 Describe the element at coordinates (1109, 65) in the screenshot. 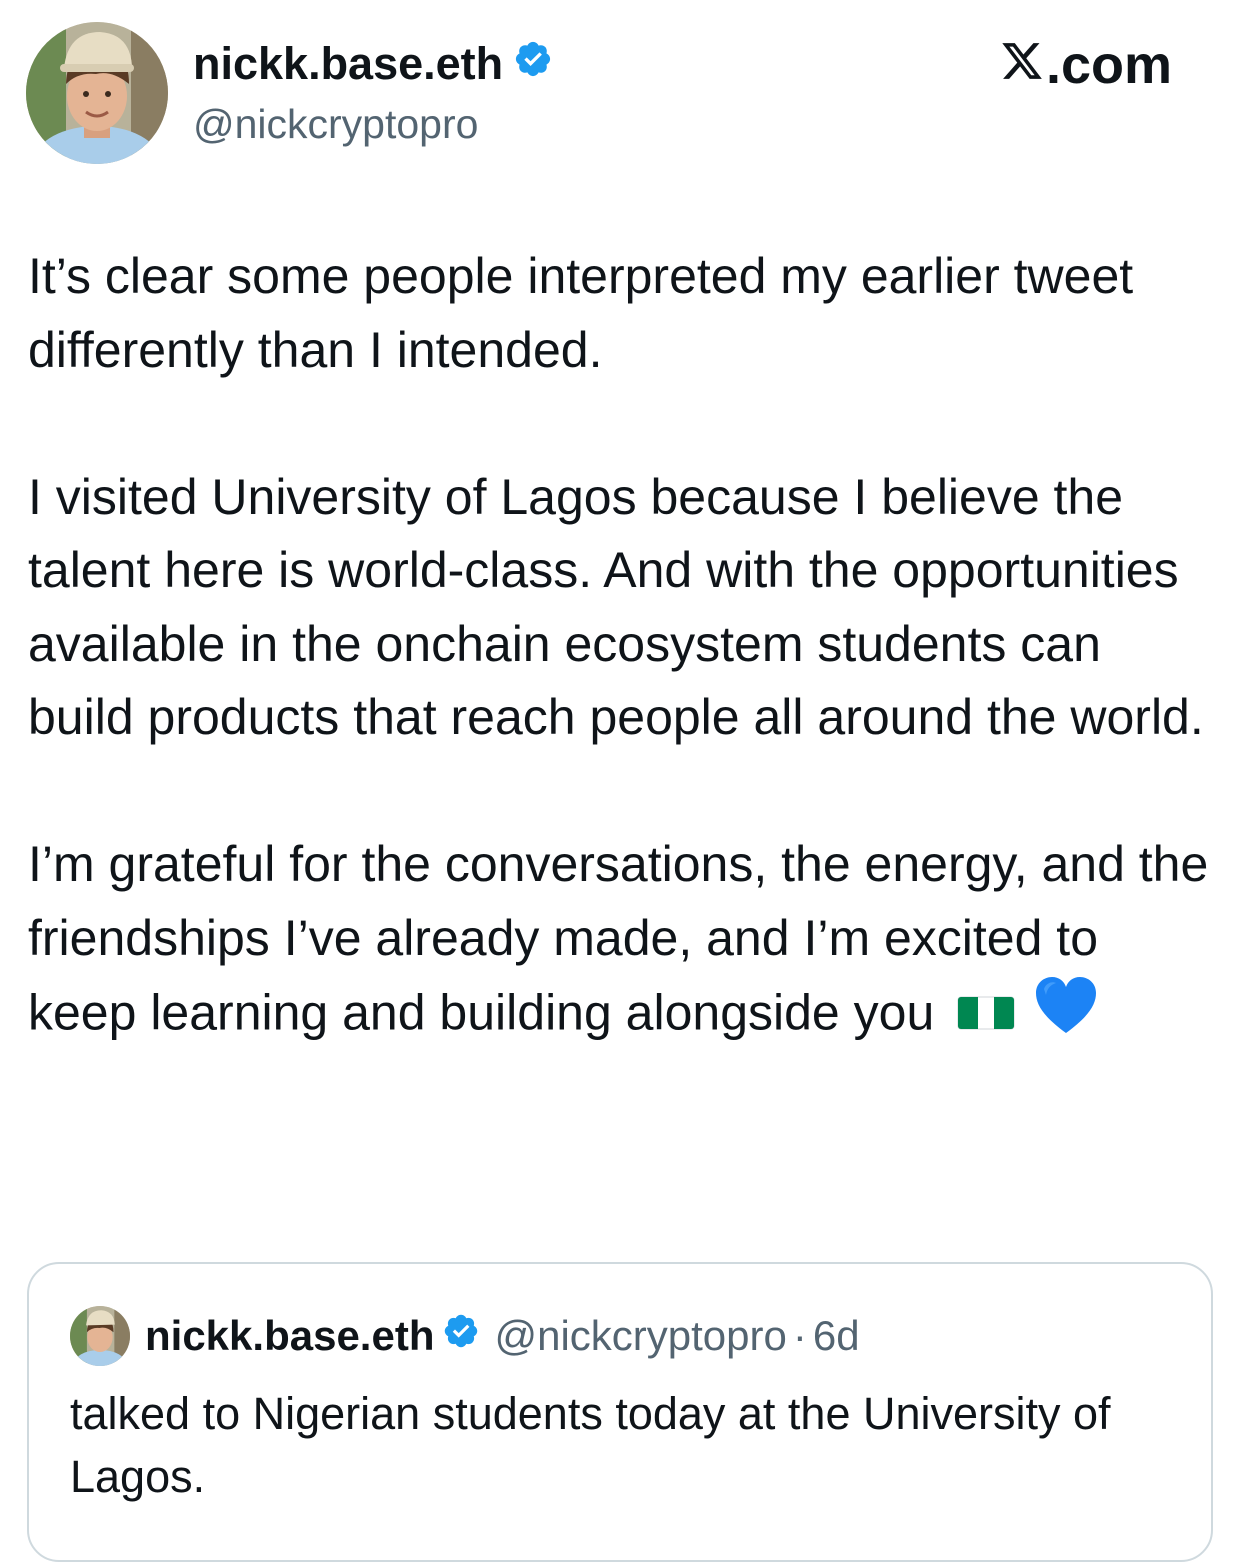

I see `brand-site-text: .com` at that location.